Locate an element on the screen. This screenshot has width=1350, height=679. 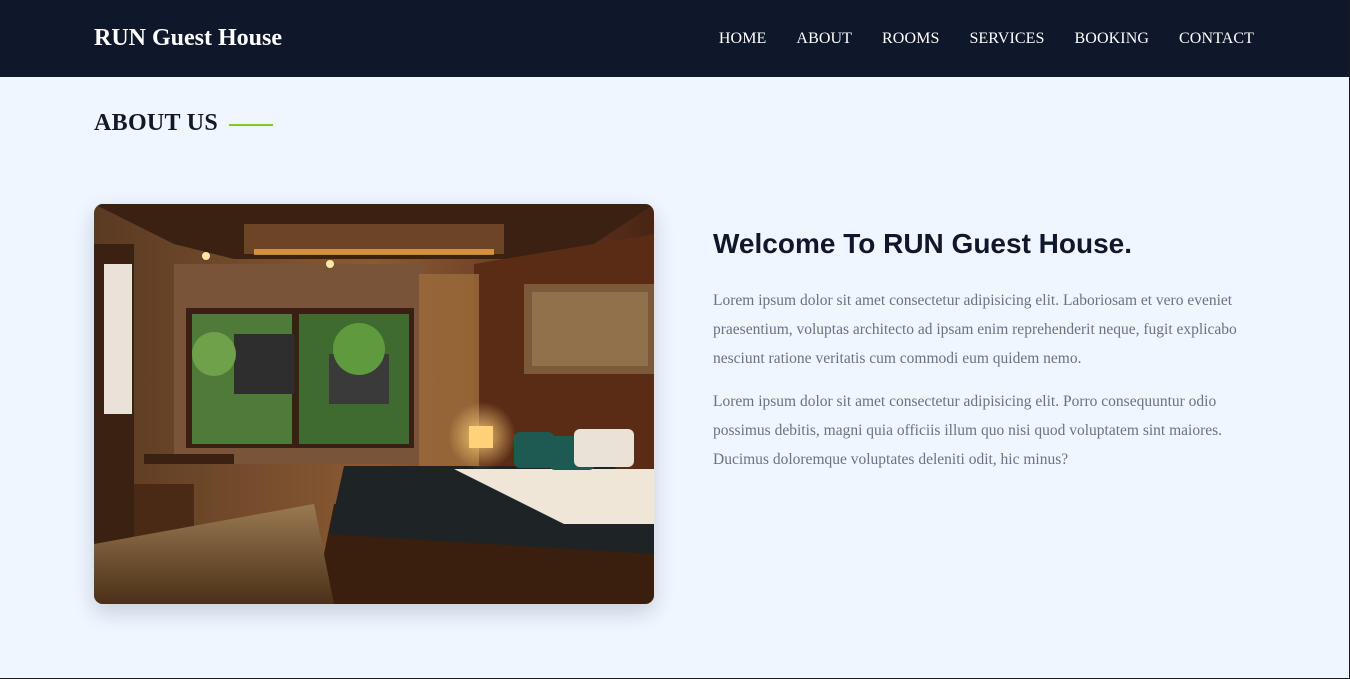
nav-contact: CONTACT is located at coordinates (1216, 39).